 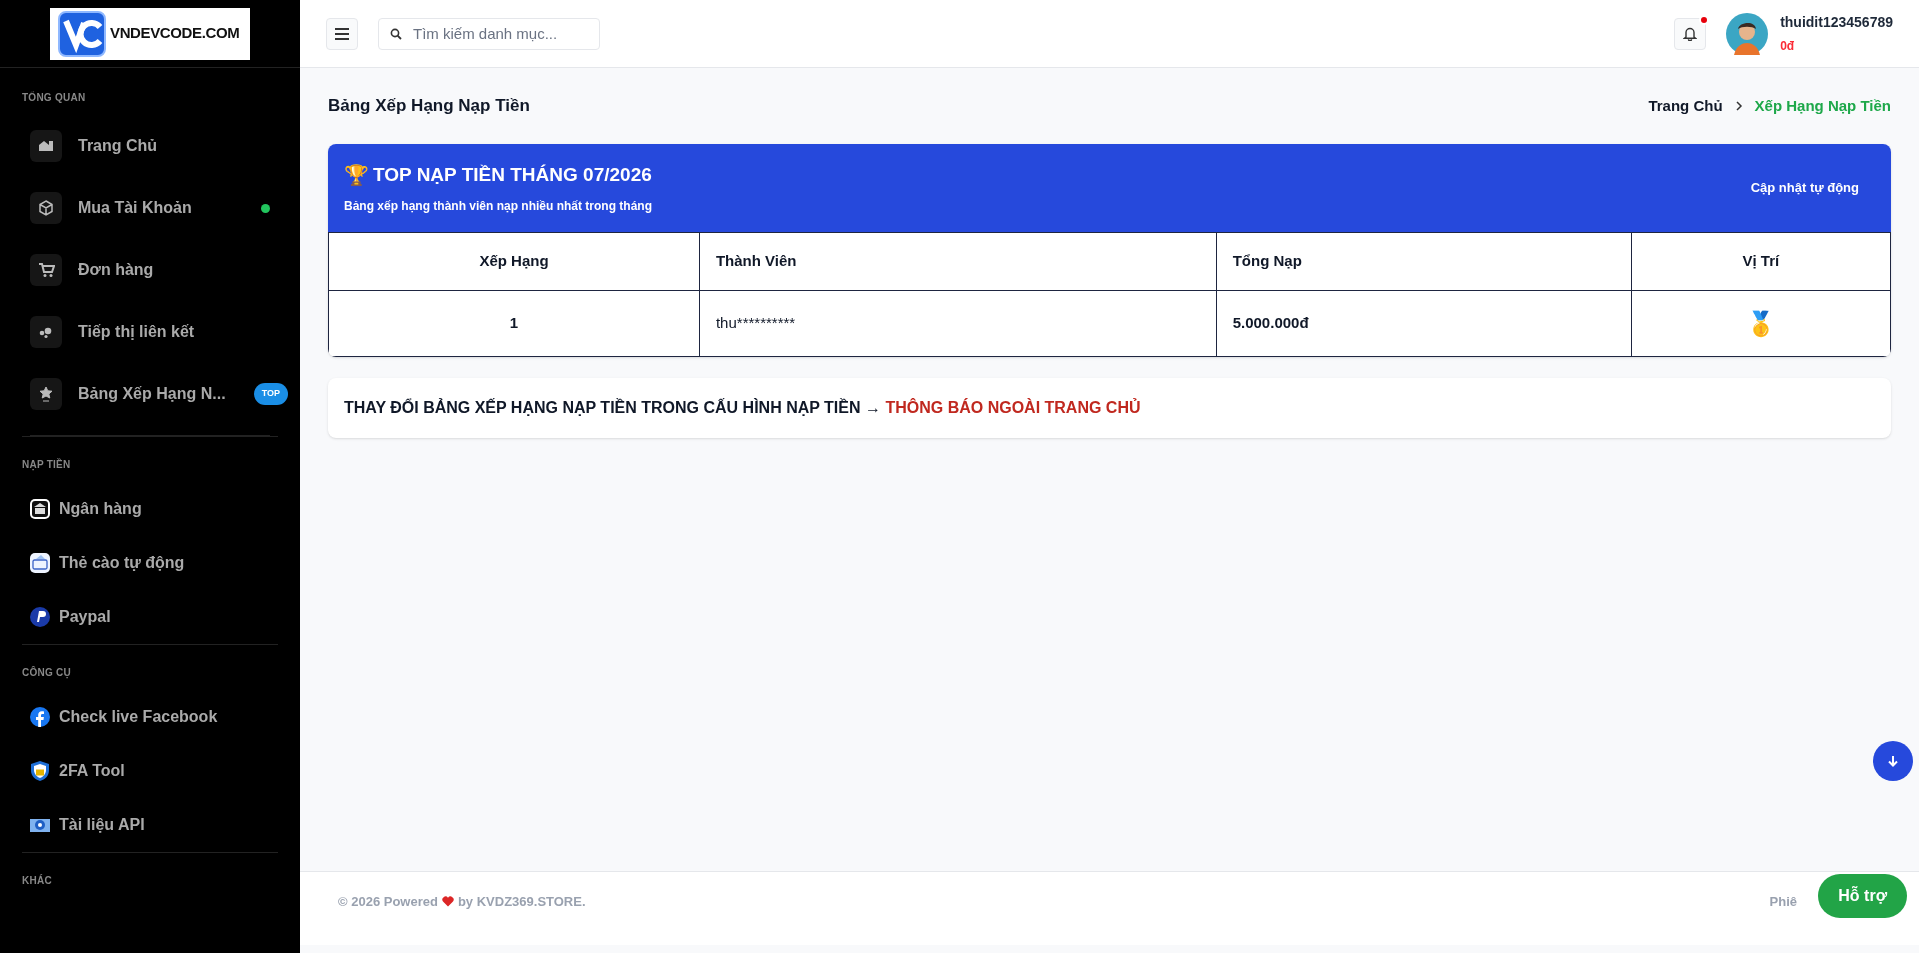 I want to click on top-badge: TOP, so click(x=270, y=394).